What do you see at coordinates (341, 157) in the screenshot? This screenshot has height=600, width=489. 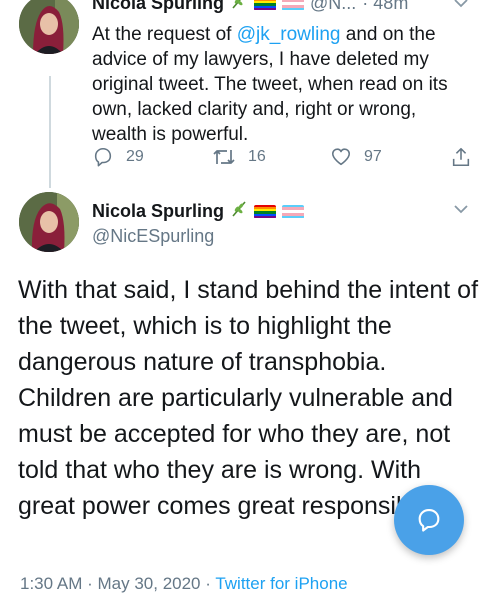 I see `heart-icon` at bounding box center [341, 157].